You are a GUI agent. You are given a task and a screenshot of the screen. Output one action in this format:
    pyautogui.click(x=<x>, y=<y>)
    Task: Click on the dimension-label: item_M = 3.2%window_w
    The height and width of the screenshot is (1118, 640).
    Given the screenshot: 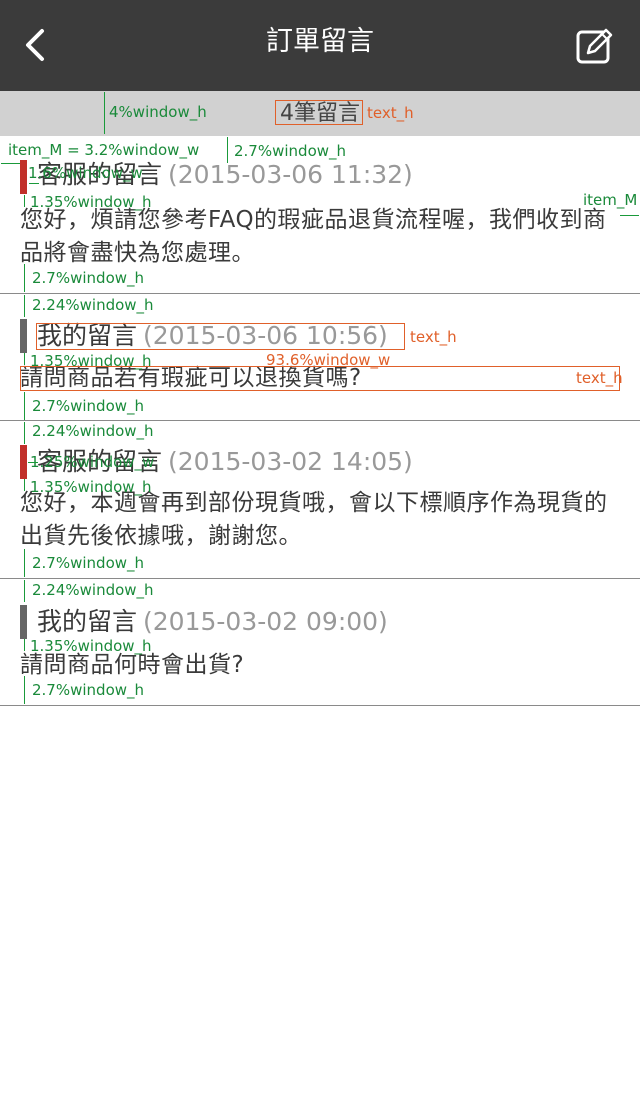 What is the action you would take?
    pyautogui.click(x=104, y=150)
    